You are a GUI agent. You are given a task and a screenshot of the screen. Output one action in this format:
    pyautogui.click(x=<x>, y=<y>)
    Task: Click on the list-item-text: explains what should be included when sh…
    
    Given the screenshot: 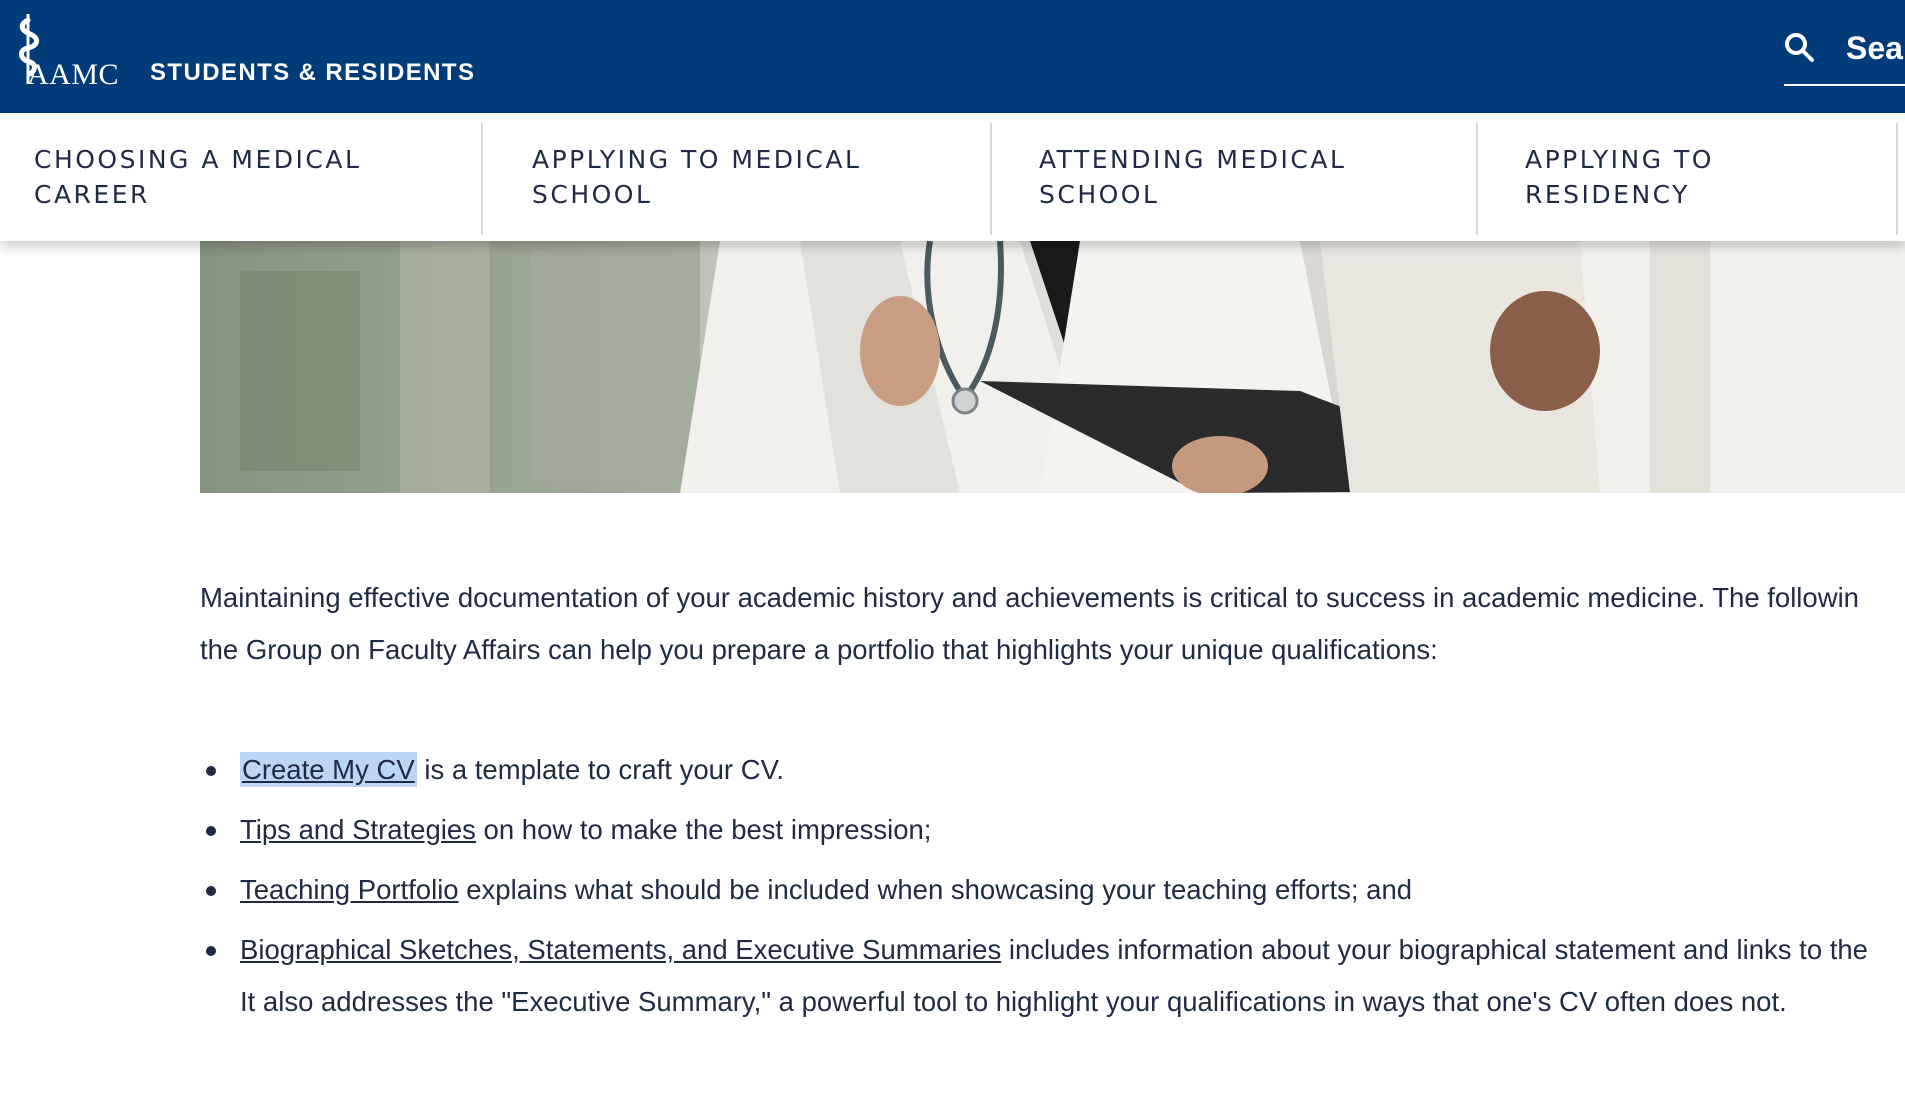 What is the action you would take?
    pyautogui.click(x=935, y=889)
    